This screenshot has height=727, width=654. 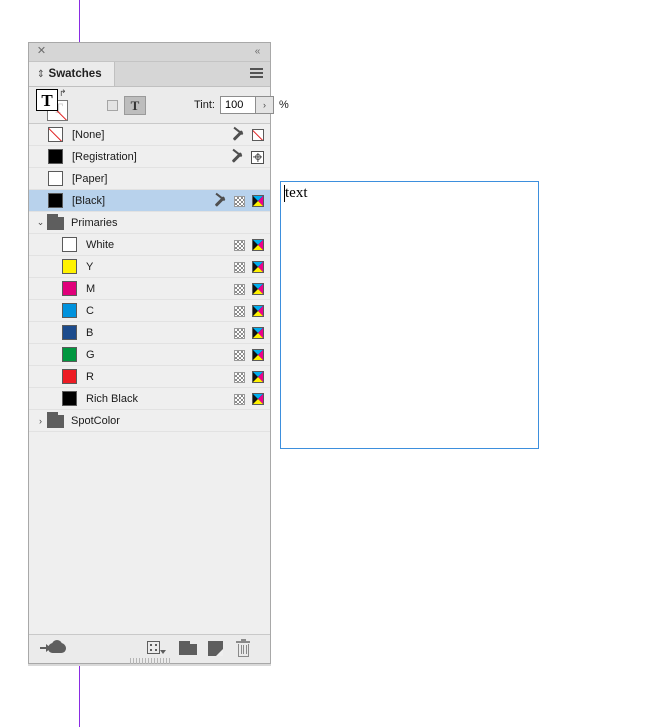 I want to click on new-color-group-icon, so click(x=157, y=649).